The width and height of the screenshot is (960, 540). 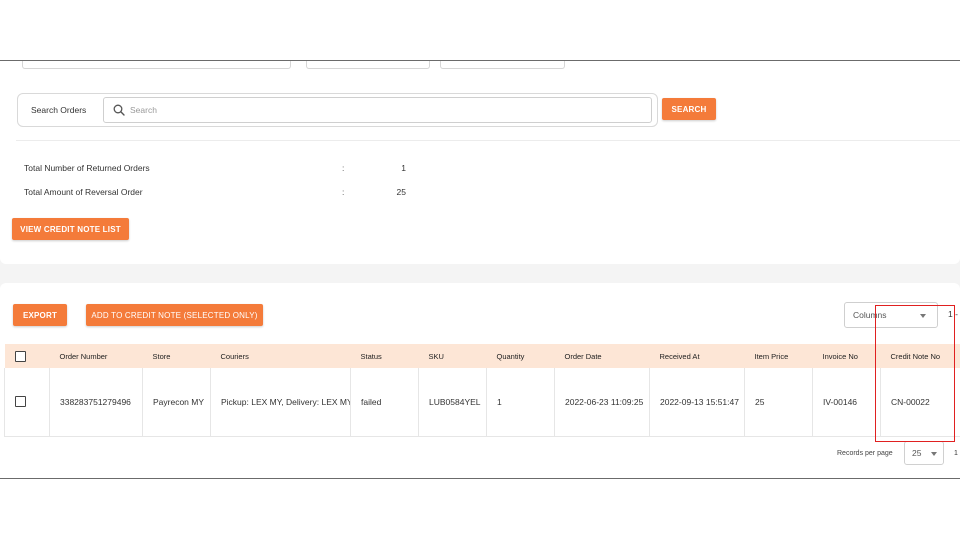 What do you see at coordinates (280, 356) in the screenshot?
I see `column-header-couriers: Couriers` at bounding box center [280, 356].